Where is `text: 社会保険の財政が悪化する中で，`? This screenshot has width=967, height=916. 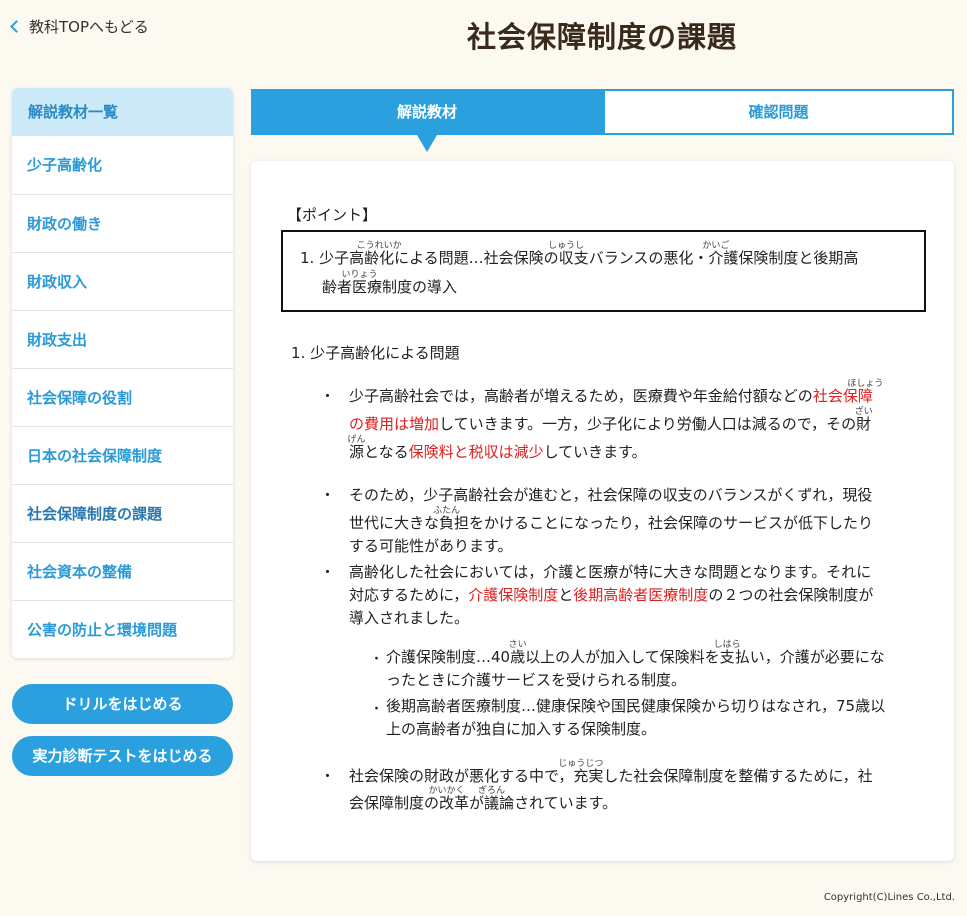 text: 社会保険の財政が悪化する中で， is located at coordinates (461, 776).